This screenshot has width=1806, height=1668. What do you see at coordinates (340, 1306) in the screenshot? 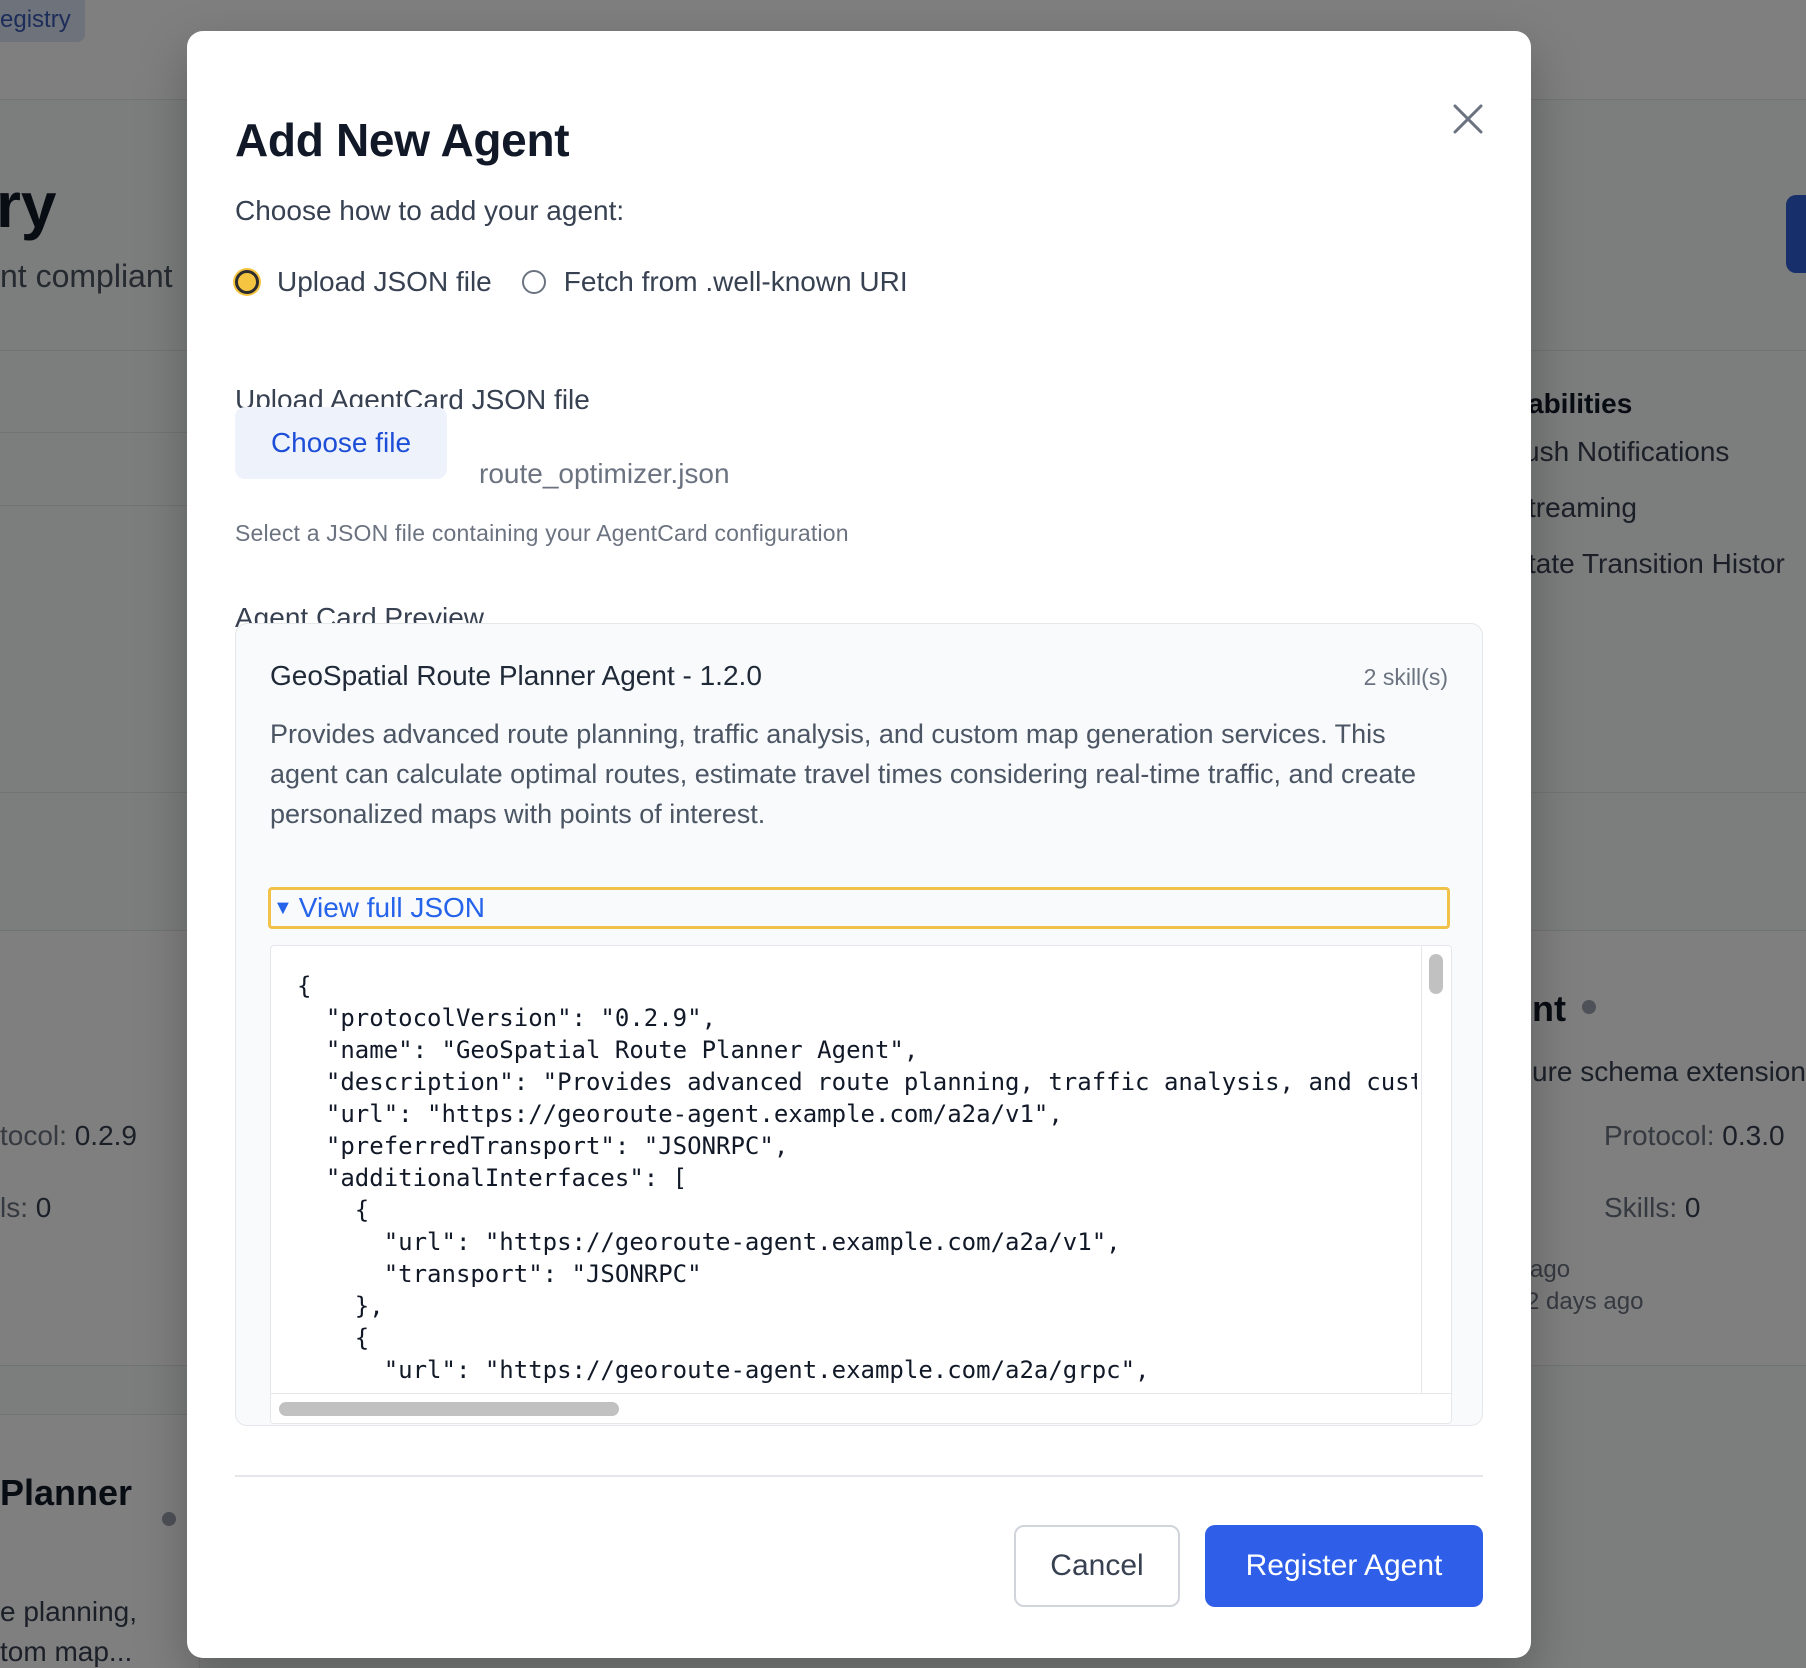
I see `json-line: },` at bounding box center [340, 1306].